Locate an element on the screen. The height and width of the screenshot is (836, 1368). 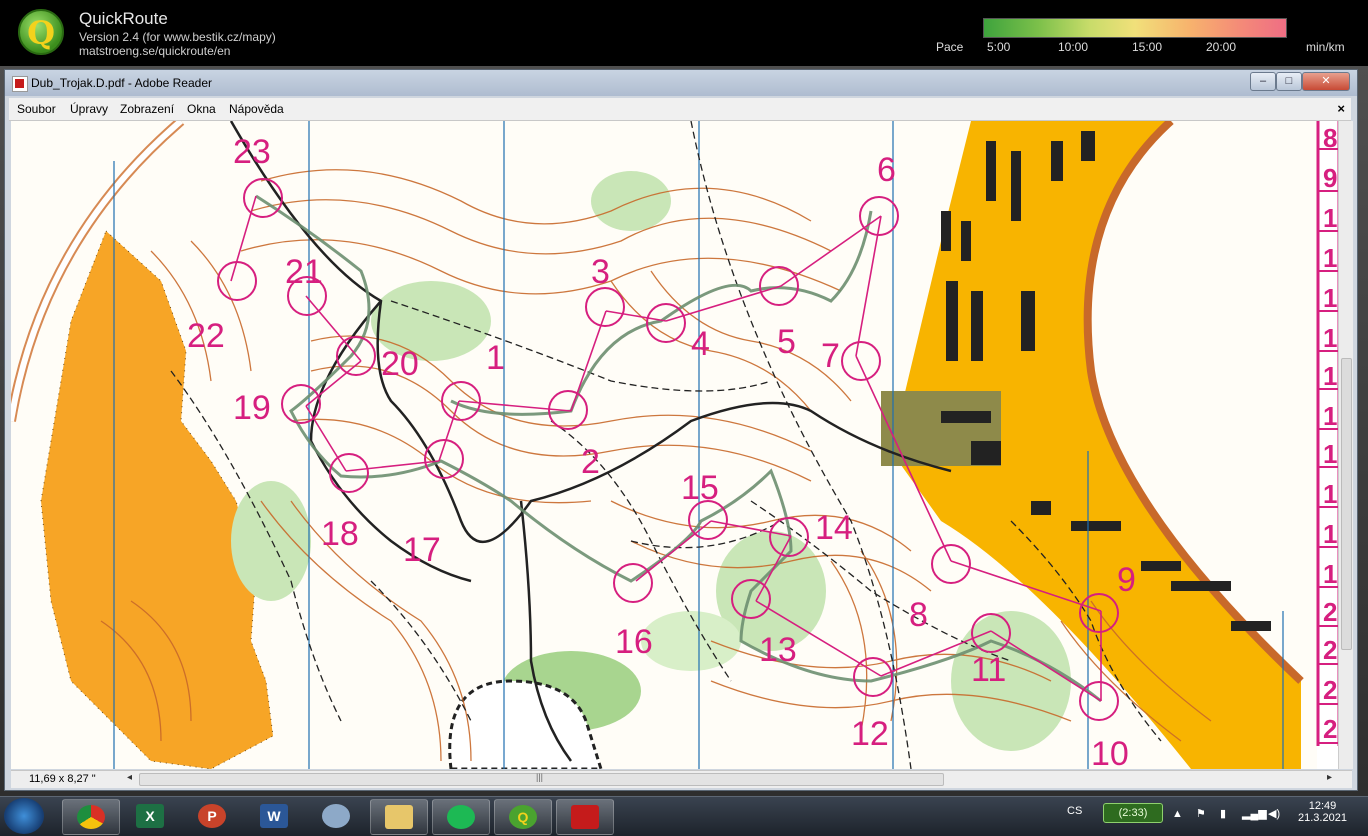
paint-icon is located at coordinates (336, 816).